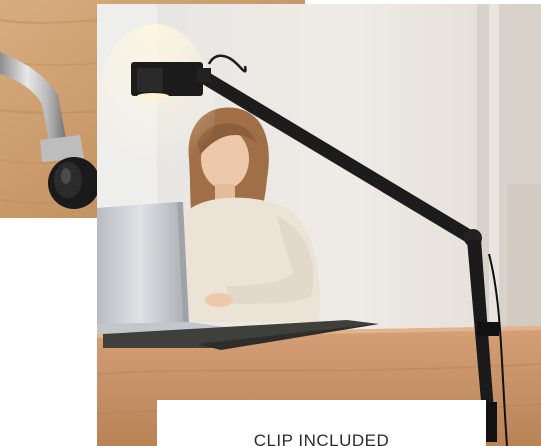 The image size is (541, 446). I want to click on caption-text: CLIP INCLUDED, so click(321, 438).